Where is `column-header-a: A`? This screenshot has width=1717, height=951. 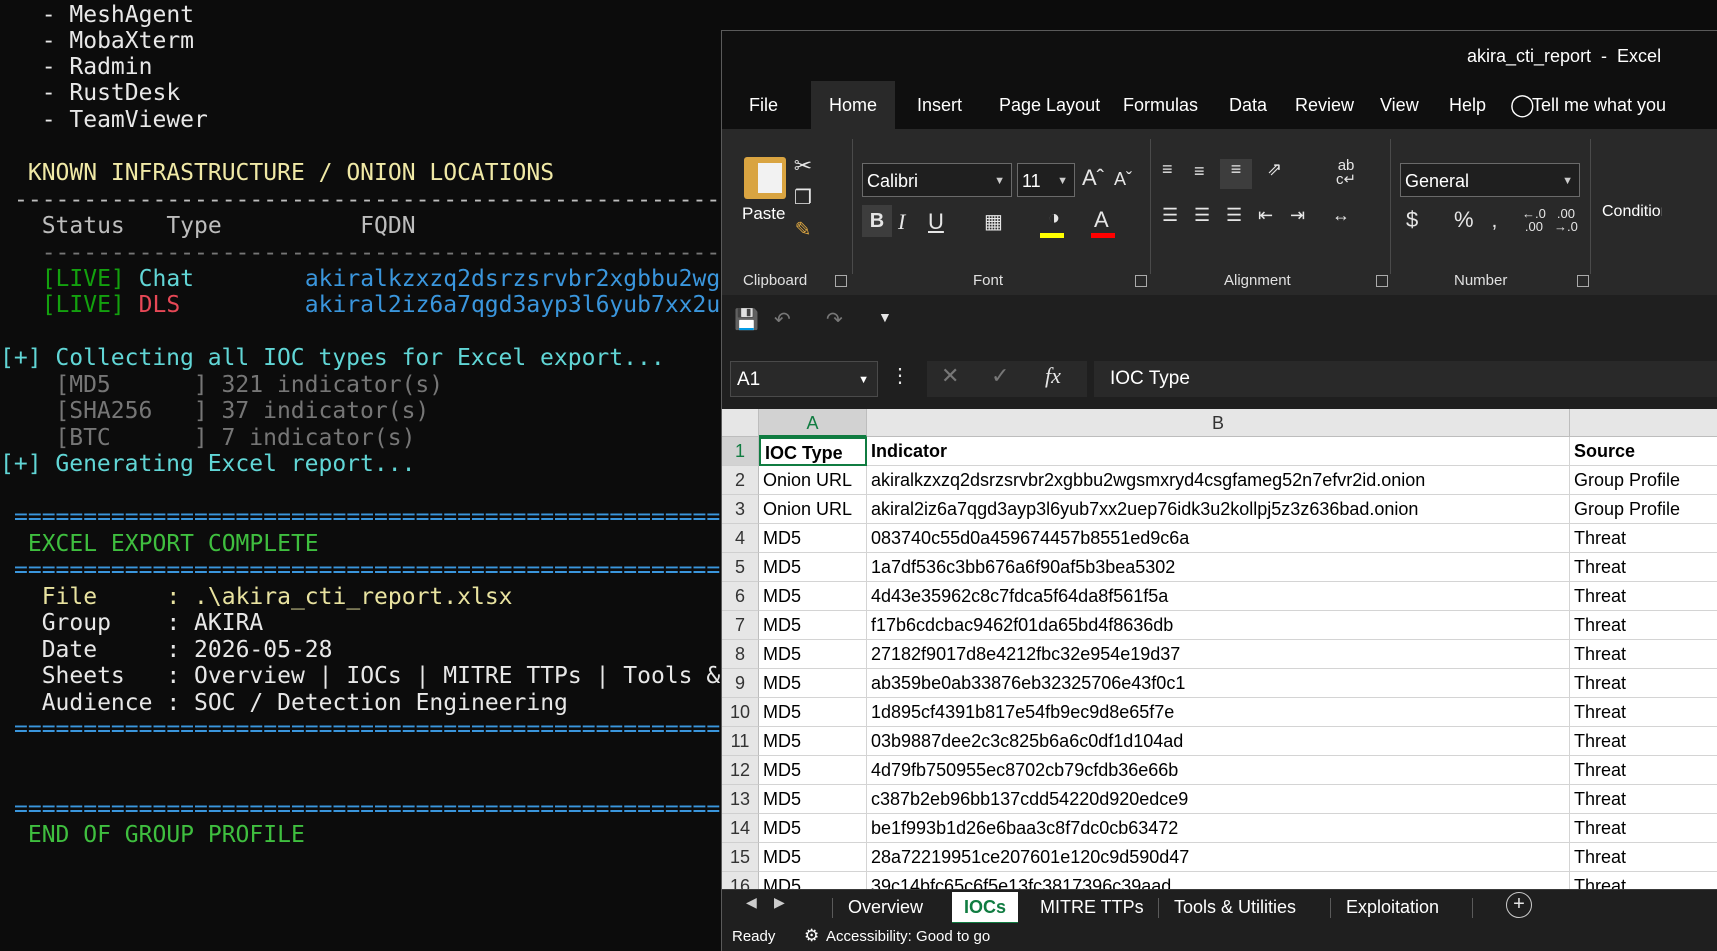
column-header-a: A is located at coordinates (813, 423).